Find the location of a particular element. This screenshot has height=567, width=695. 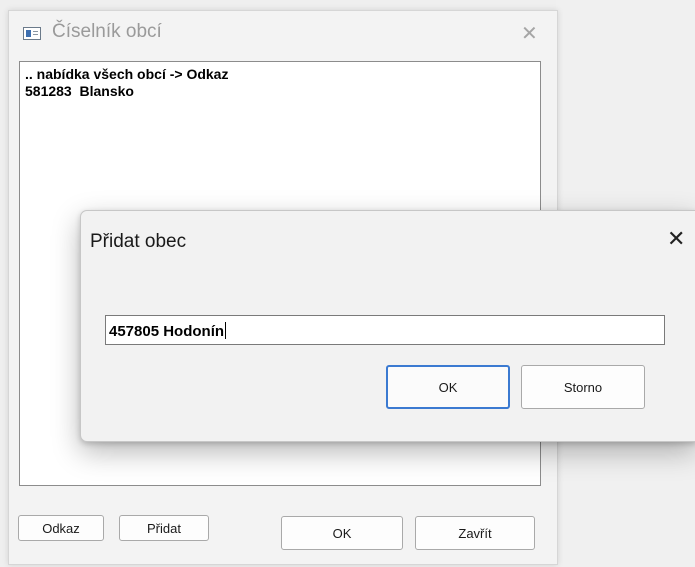

app-window-icon is located at coordinates (32, 33).